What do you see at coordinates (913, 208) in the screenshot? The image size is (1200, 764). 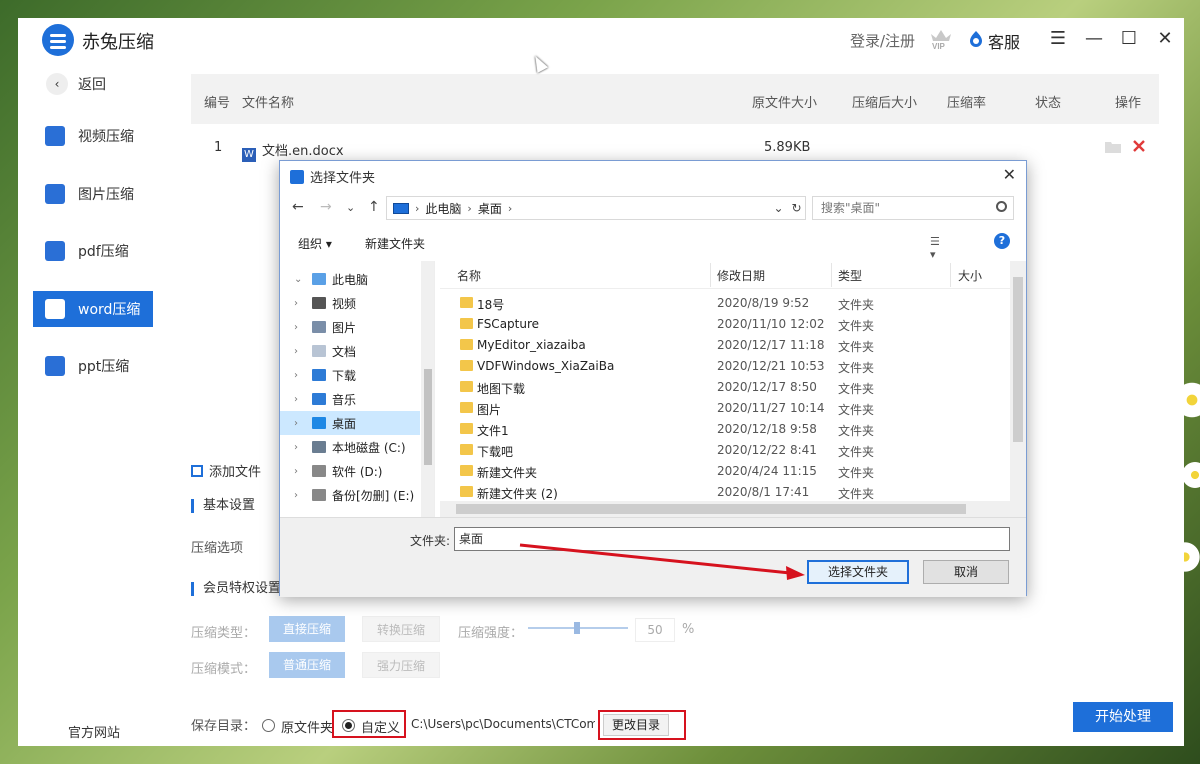 I see `search-input: 搜索"桌面"` at bounding box center [913, 208].